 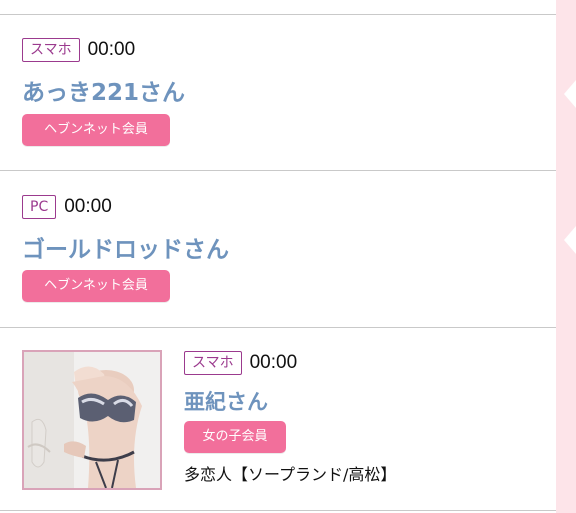 What do you see at coordinates (226, 401) in the screenshot?
I see `visitor-name-link: 亜紀さん` at bounding box center [226, 401].